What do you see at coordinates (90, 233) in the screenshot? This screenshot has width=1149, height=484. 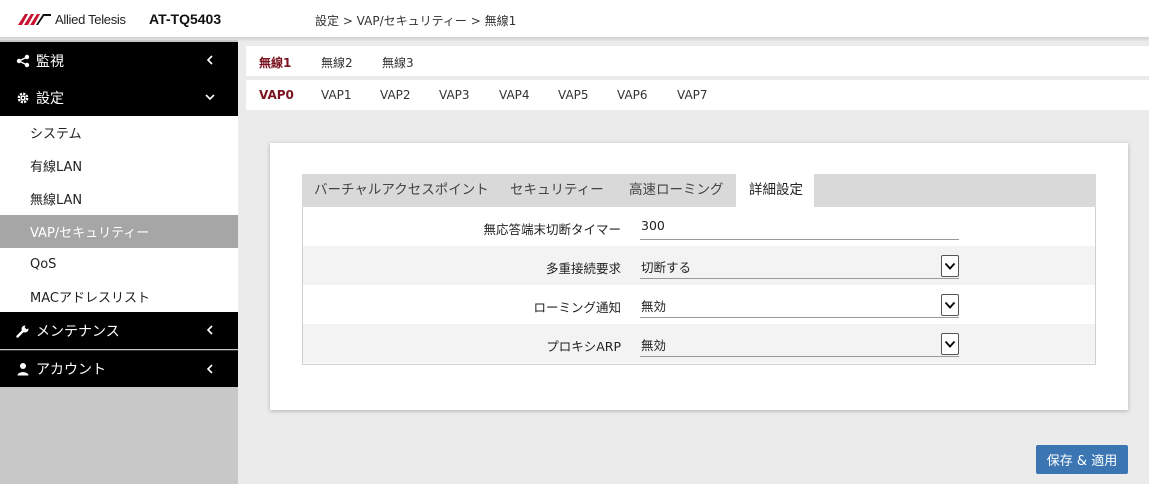 I see `sidebar-item-label: VAP/セキュリティー` at bounding box center [90, 233].